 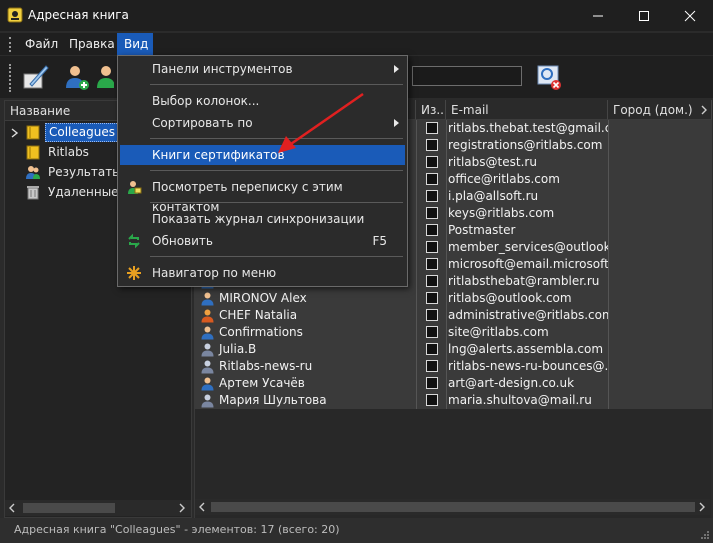 I want to click on annotation-arrow-head, so click(x=287, y=144).